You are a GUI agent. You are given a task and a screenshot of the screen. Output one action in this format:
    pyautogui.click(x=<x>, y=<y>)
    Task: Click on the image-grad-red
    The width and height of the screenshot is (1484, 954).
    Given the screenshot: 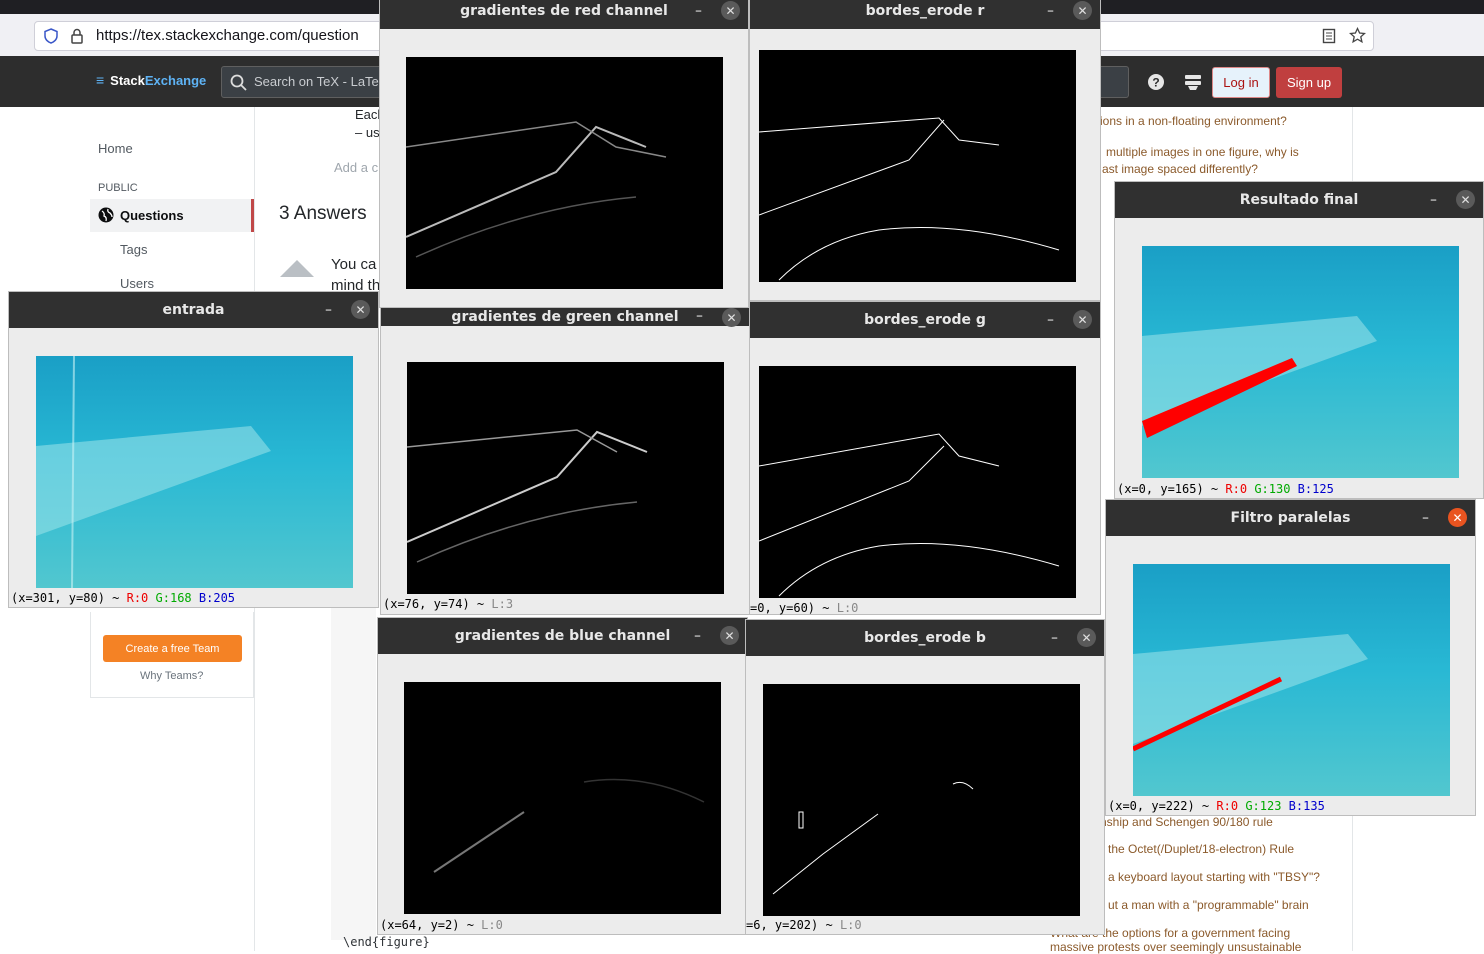 What is the action you would take?
    pyautogui.click(x=564, y=173)
    